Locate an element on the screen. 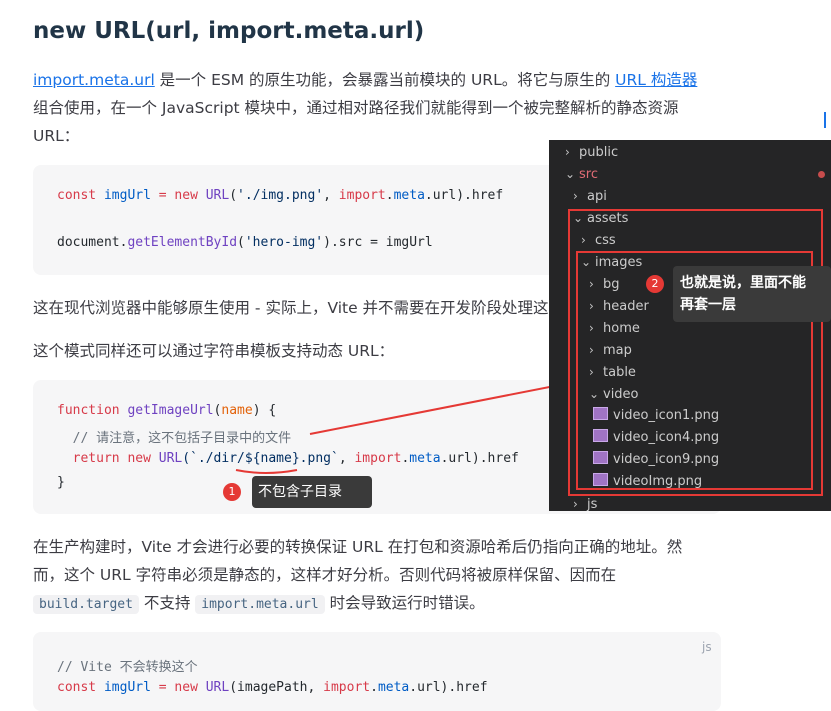  chevron-down-icon: ⌄ is located at coordinates (570, 174).